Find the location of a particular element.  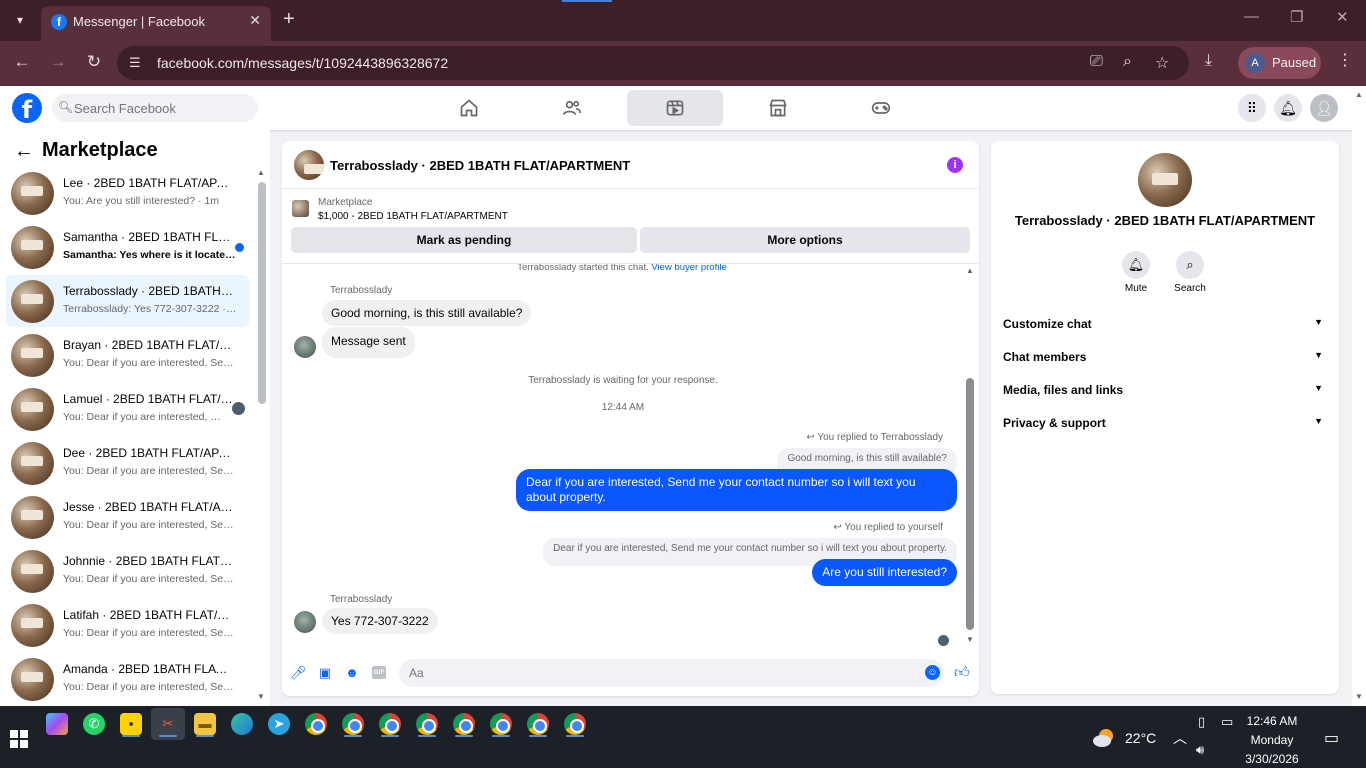

search-button: ⌕ Search is located at coordinates (1190, 272).